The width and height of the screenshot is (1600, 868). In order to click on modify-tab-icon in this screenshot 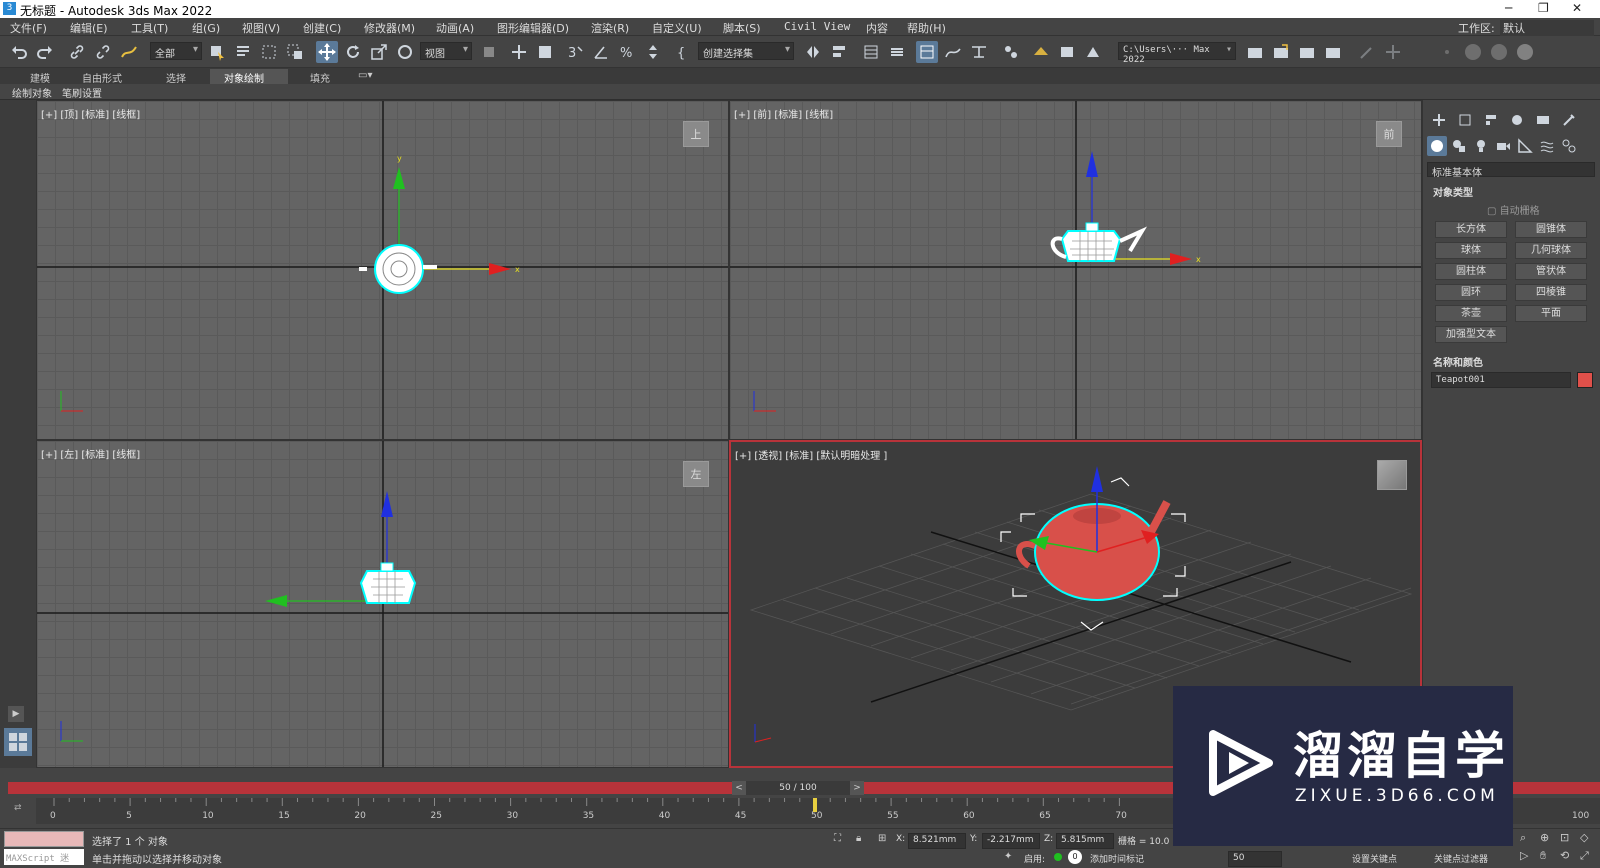, I will do `click(1466, 121)`.